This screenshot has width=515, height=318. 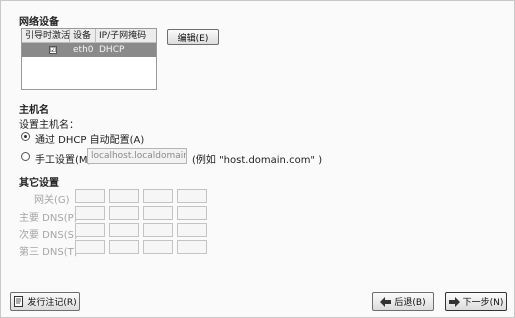 What do you see at coordinates (52, 200) in the screenshot?
I see `gateway-label: 网关(G)` at bounding box center [52, 200].